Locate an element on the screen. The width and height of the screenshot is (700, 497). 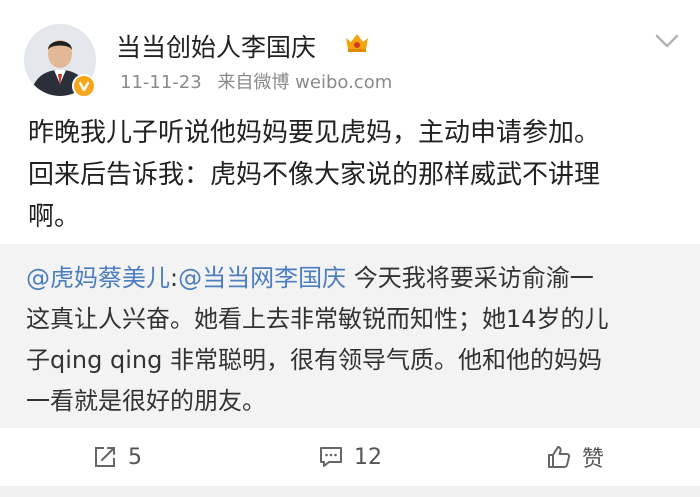
repost-button: 5 is located at coordinates (117, 457).